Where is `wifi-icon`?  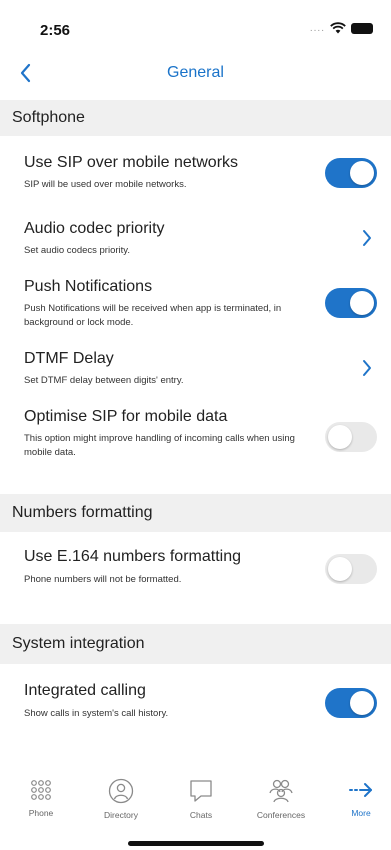
wifi-icon is located at coordinates (338, 28).